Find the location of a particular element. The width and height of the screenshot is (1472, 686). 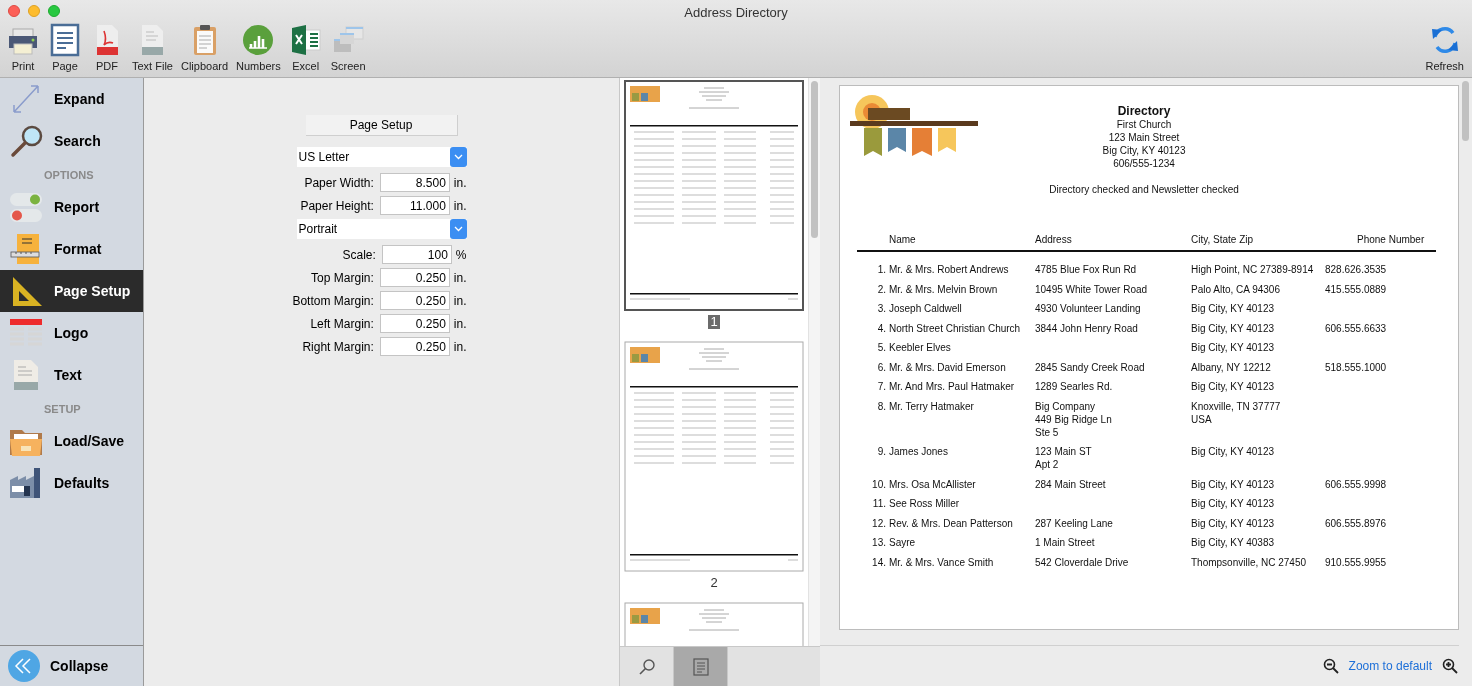

unit-label: % is located at coordinates (460, 255).